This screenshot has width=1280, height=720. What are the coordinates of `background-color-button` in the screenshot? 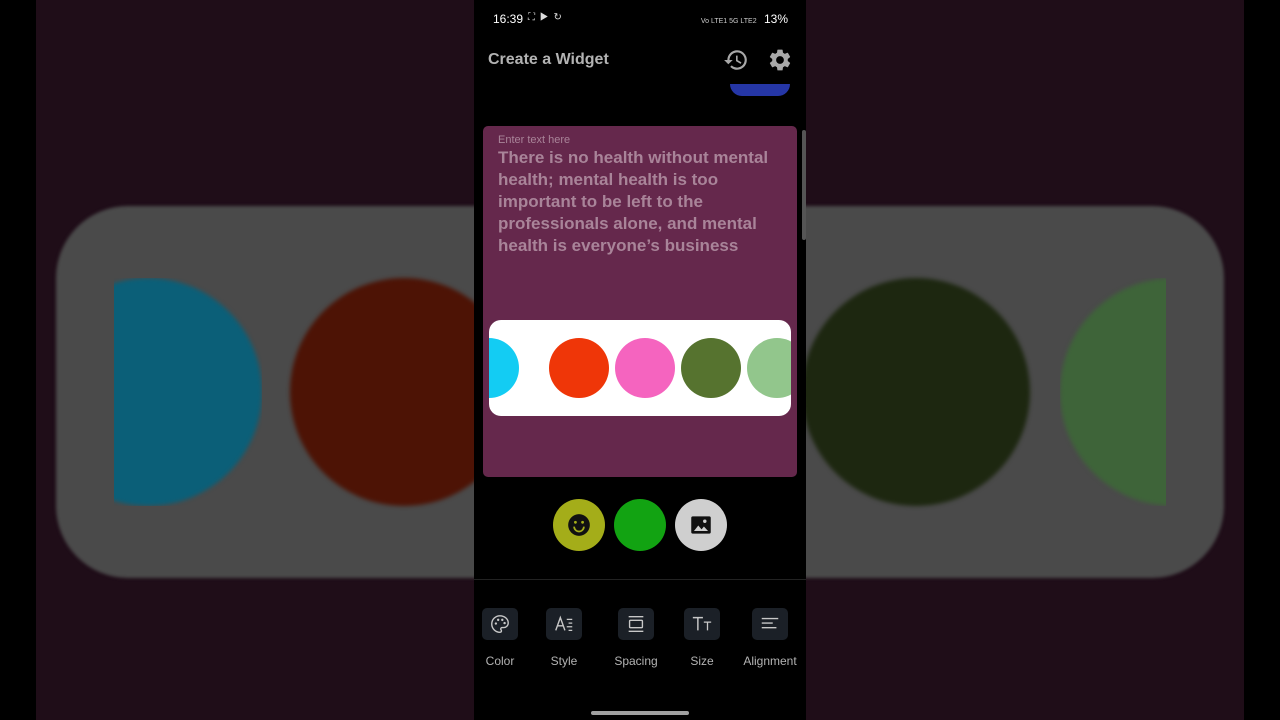 It's located at (640, 525).